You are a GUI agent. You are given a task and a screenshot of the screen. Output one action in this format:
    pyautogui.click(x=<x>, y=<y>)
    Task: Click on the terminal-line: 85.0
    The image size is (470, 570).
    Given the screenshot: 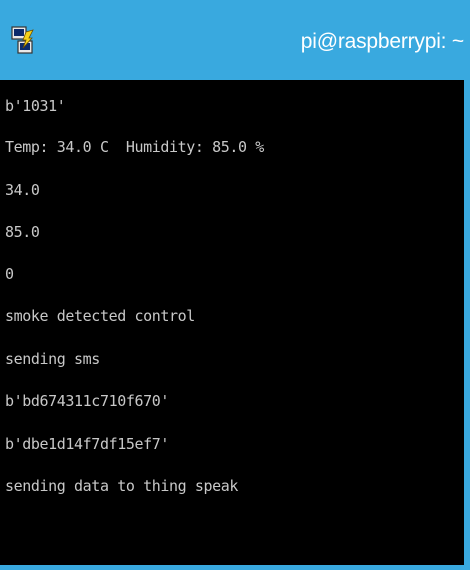 What is the action you would take?
    pyautogui.click(x=22, y=232)
    